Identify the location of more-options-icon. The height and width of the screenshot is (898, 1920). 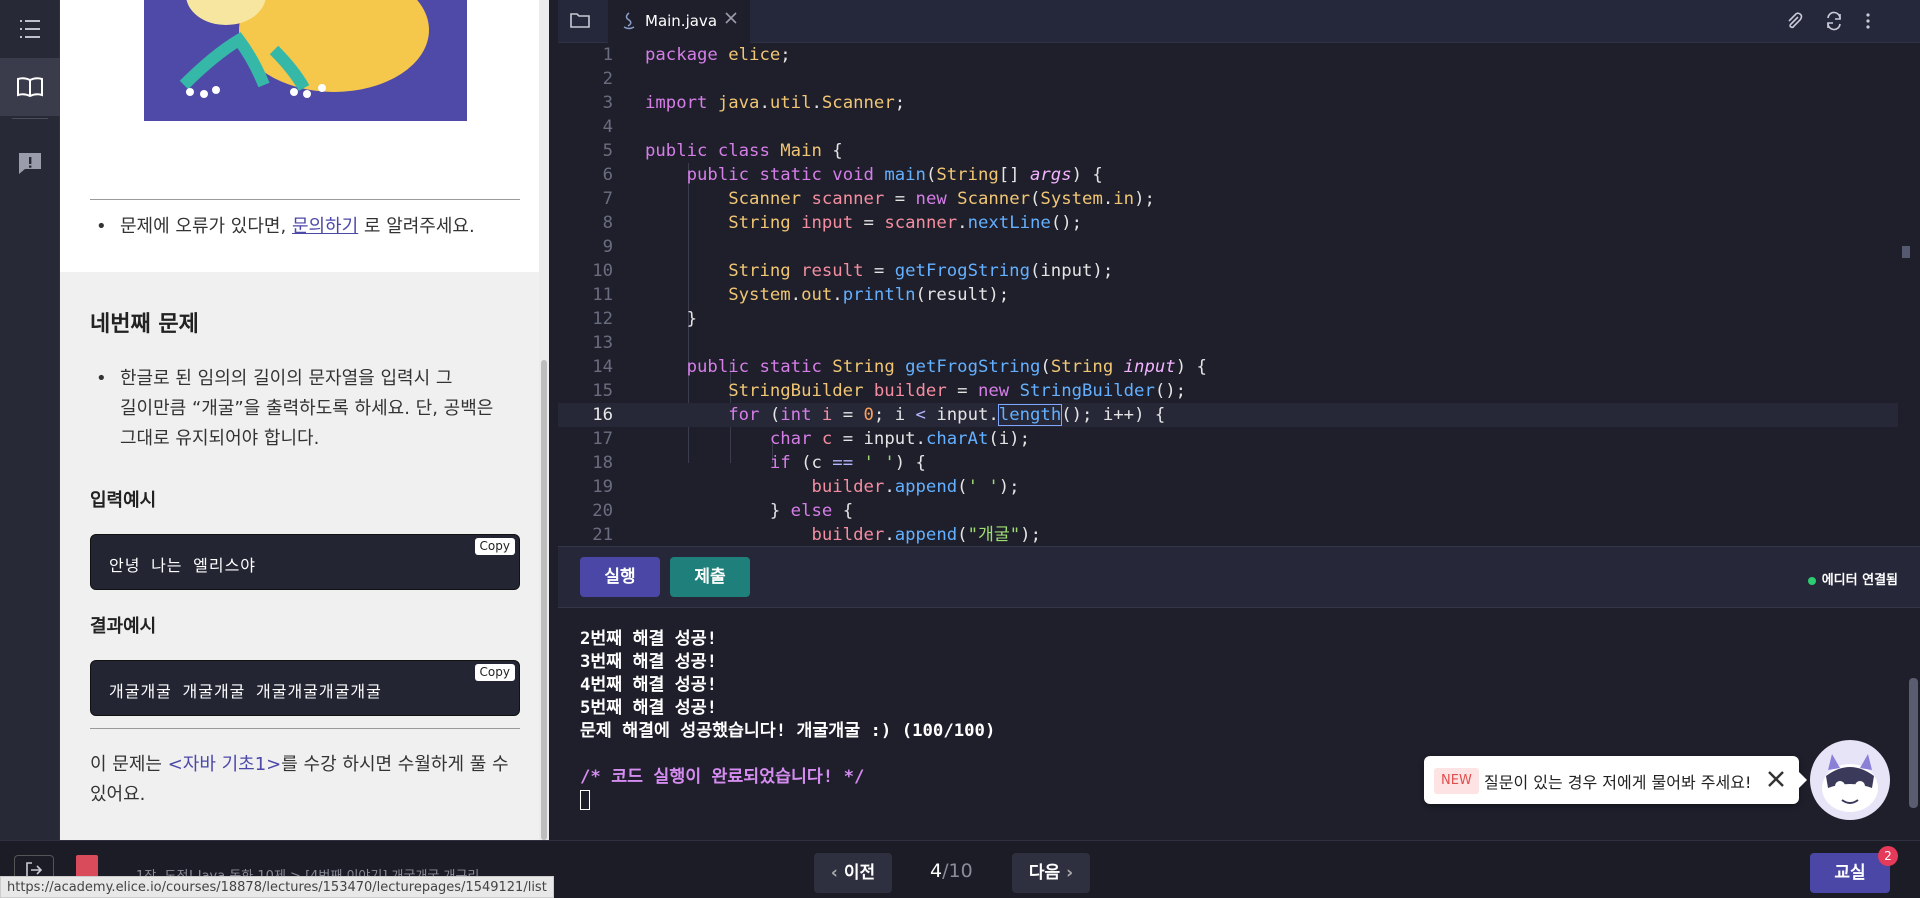
(1868, 23).